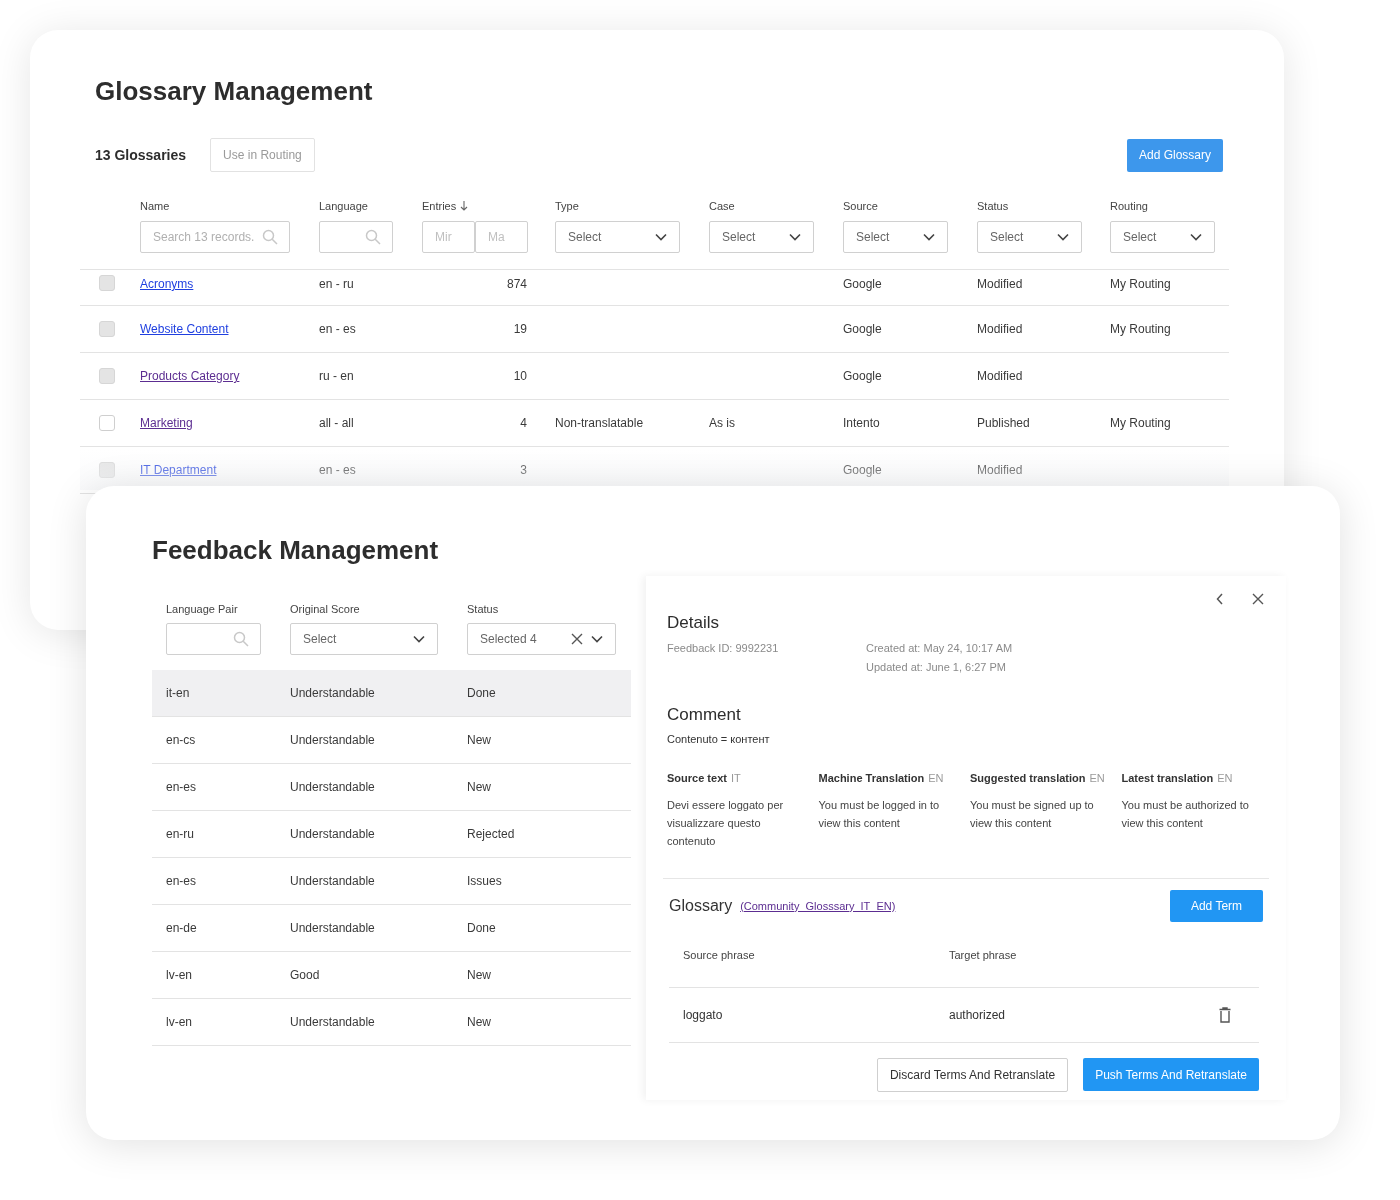 The height and width of the screenshot is (1200, 1400). I want to click on column-header: Source phrase, so click(719, 956).